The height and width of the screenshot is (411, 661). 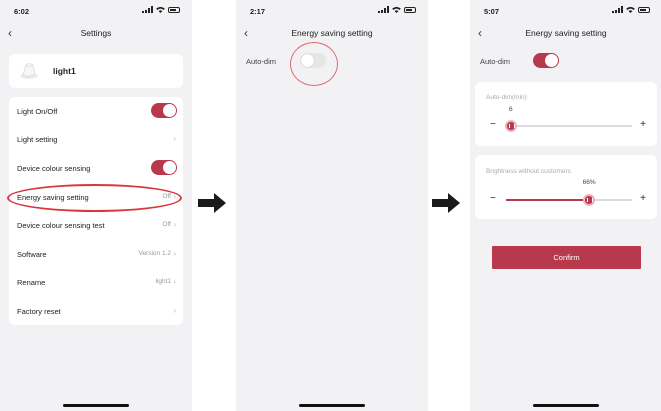 What do you see at coordinates (54, 168) in the screenshot?
I see `row-label: Device colour sensing` at bounding box center [54, 168].